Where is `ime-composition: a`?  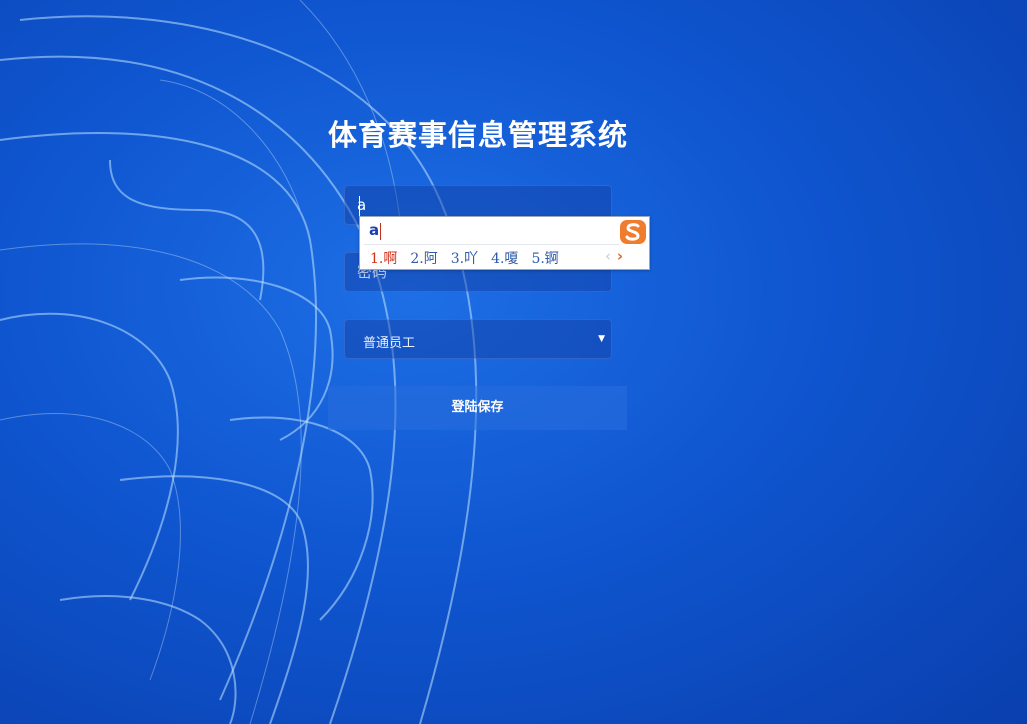
ime-composition: a is located at coordinates (374, 230).